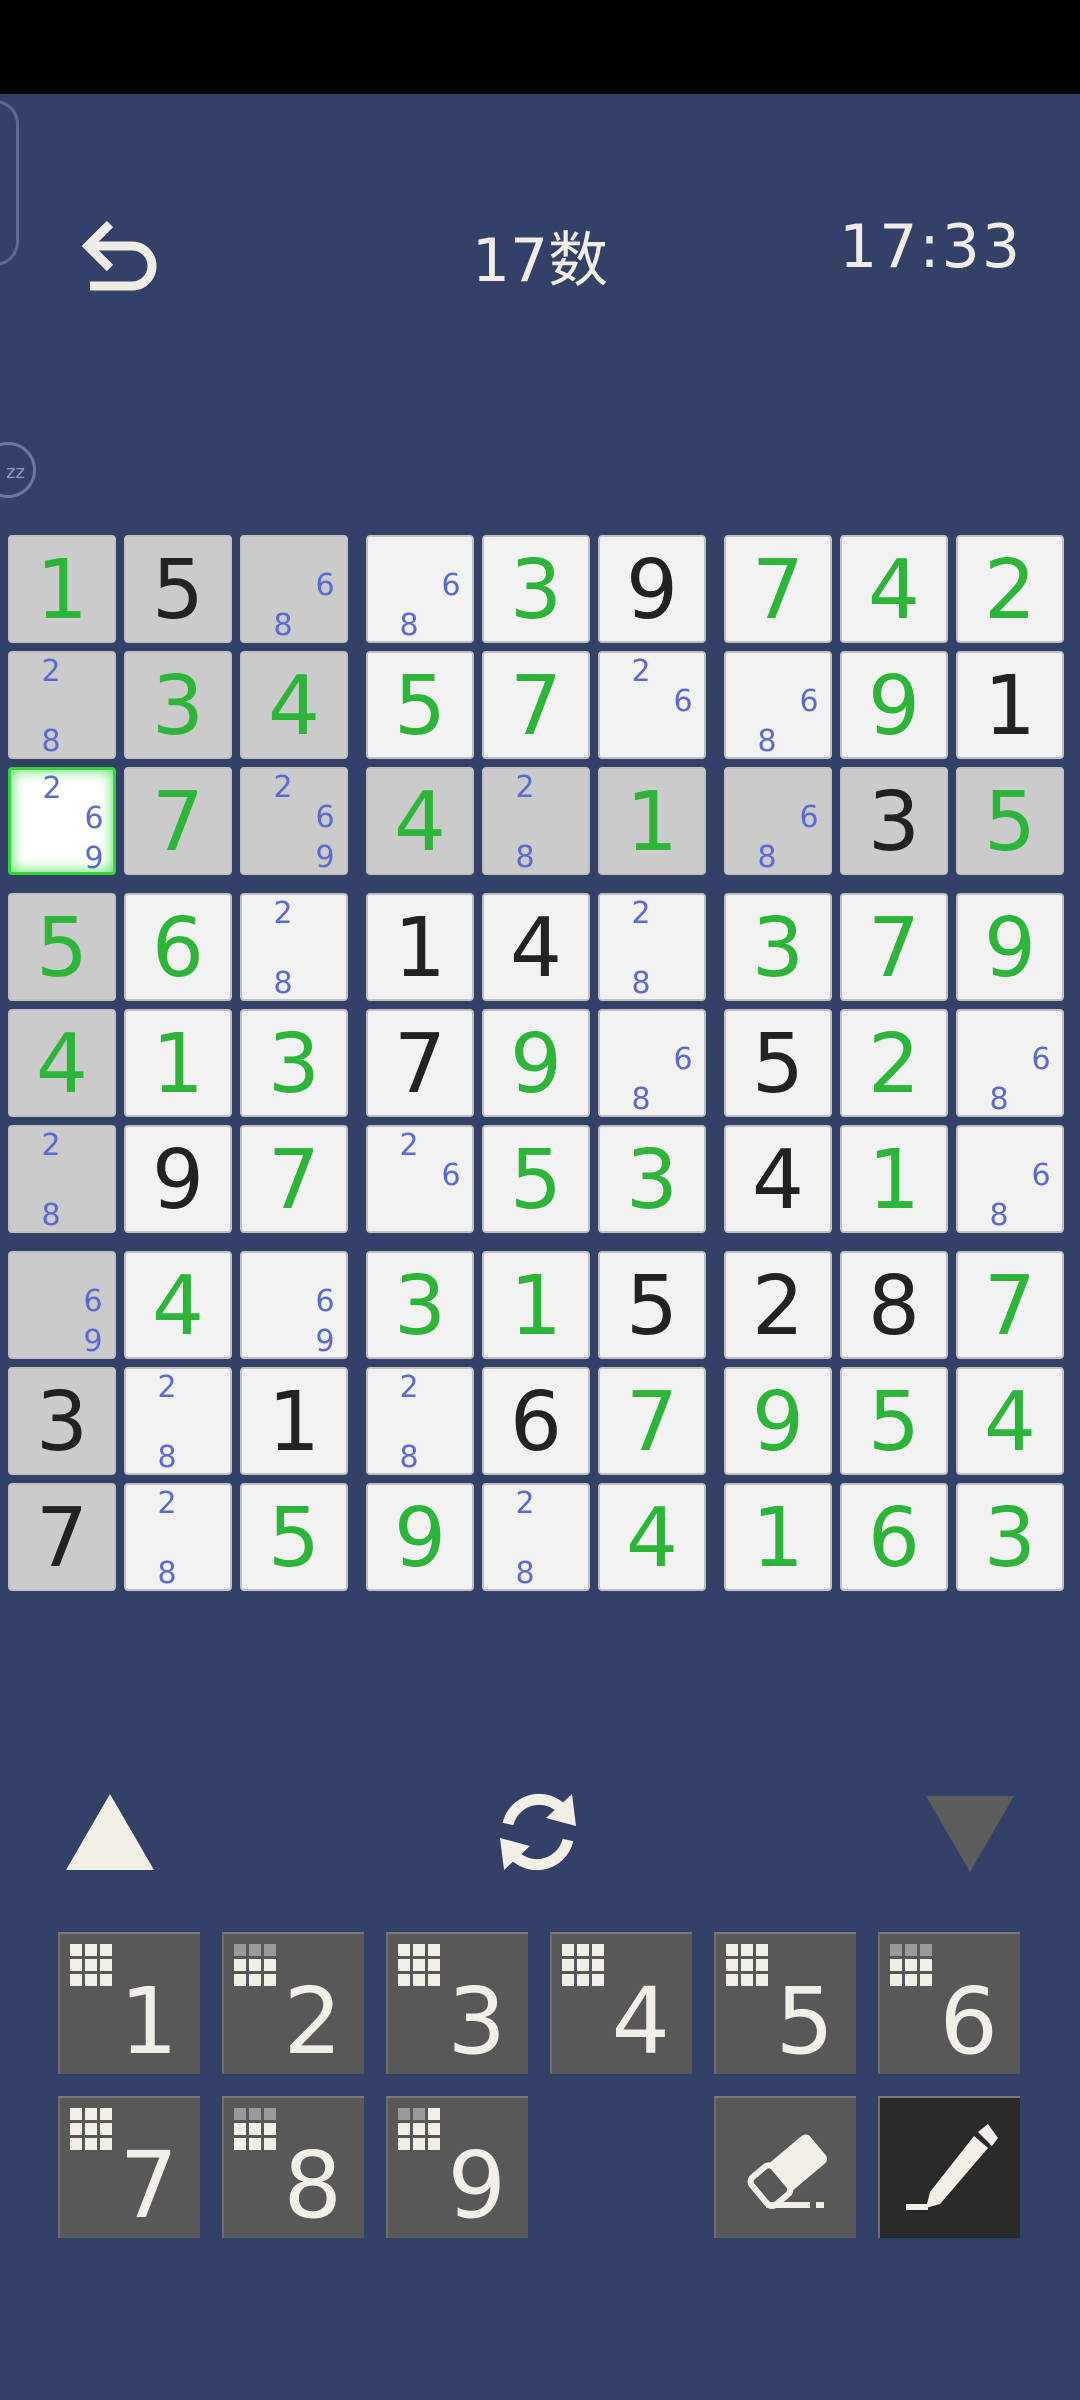 The height and width of the screenshot is (2400, 1080). What do you see at coordinates (641, 913) in the screenshot?
I see `candidate-note: 2` at bounding box center [641, 913].